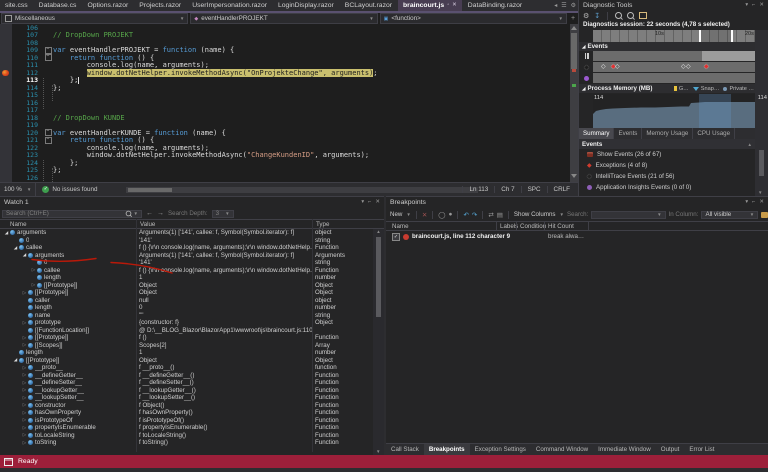  What do you see at coordinates (500, 215) in the screenshot?
I see `import-breakpoints-icon: ▤` at bounding box center [500, 215].